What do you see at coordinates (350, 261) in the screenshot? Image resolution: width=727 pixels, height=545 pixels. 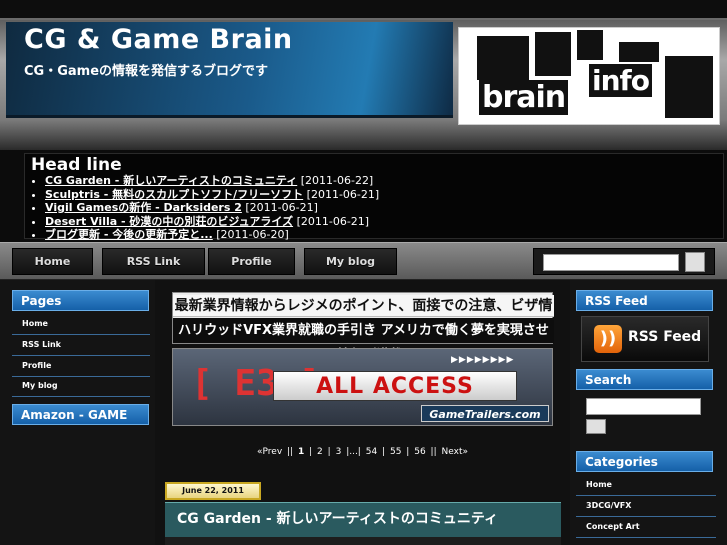 I see `nav-my-blog-button: My blog` at bounding box center [350, 261].